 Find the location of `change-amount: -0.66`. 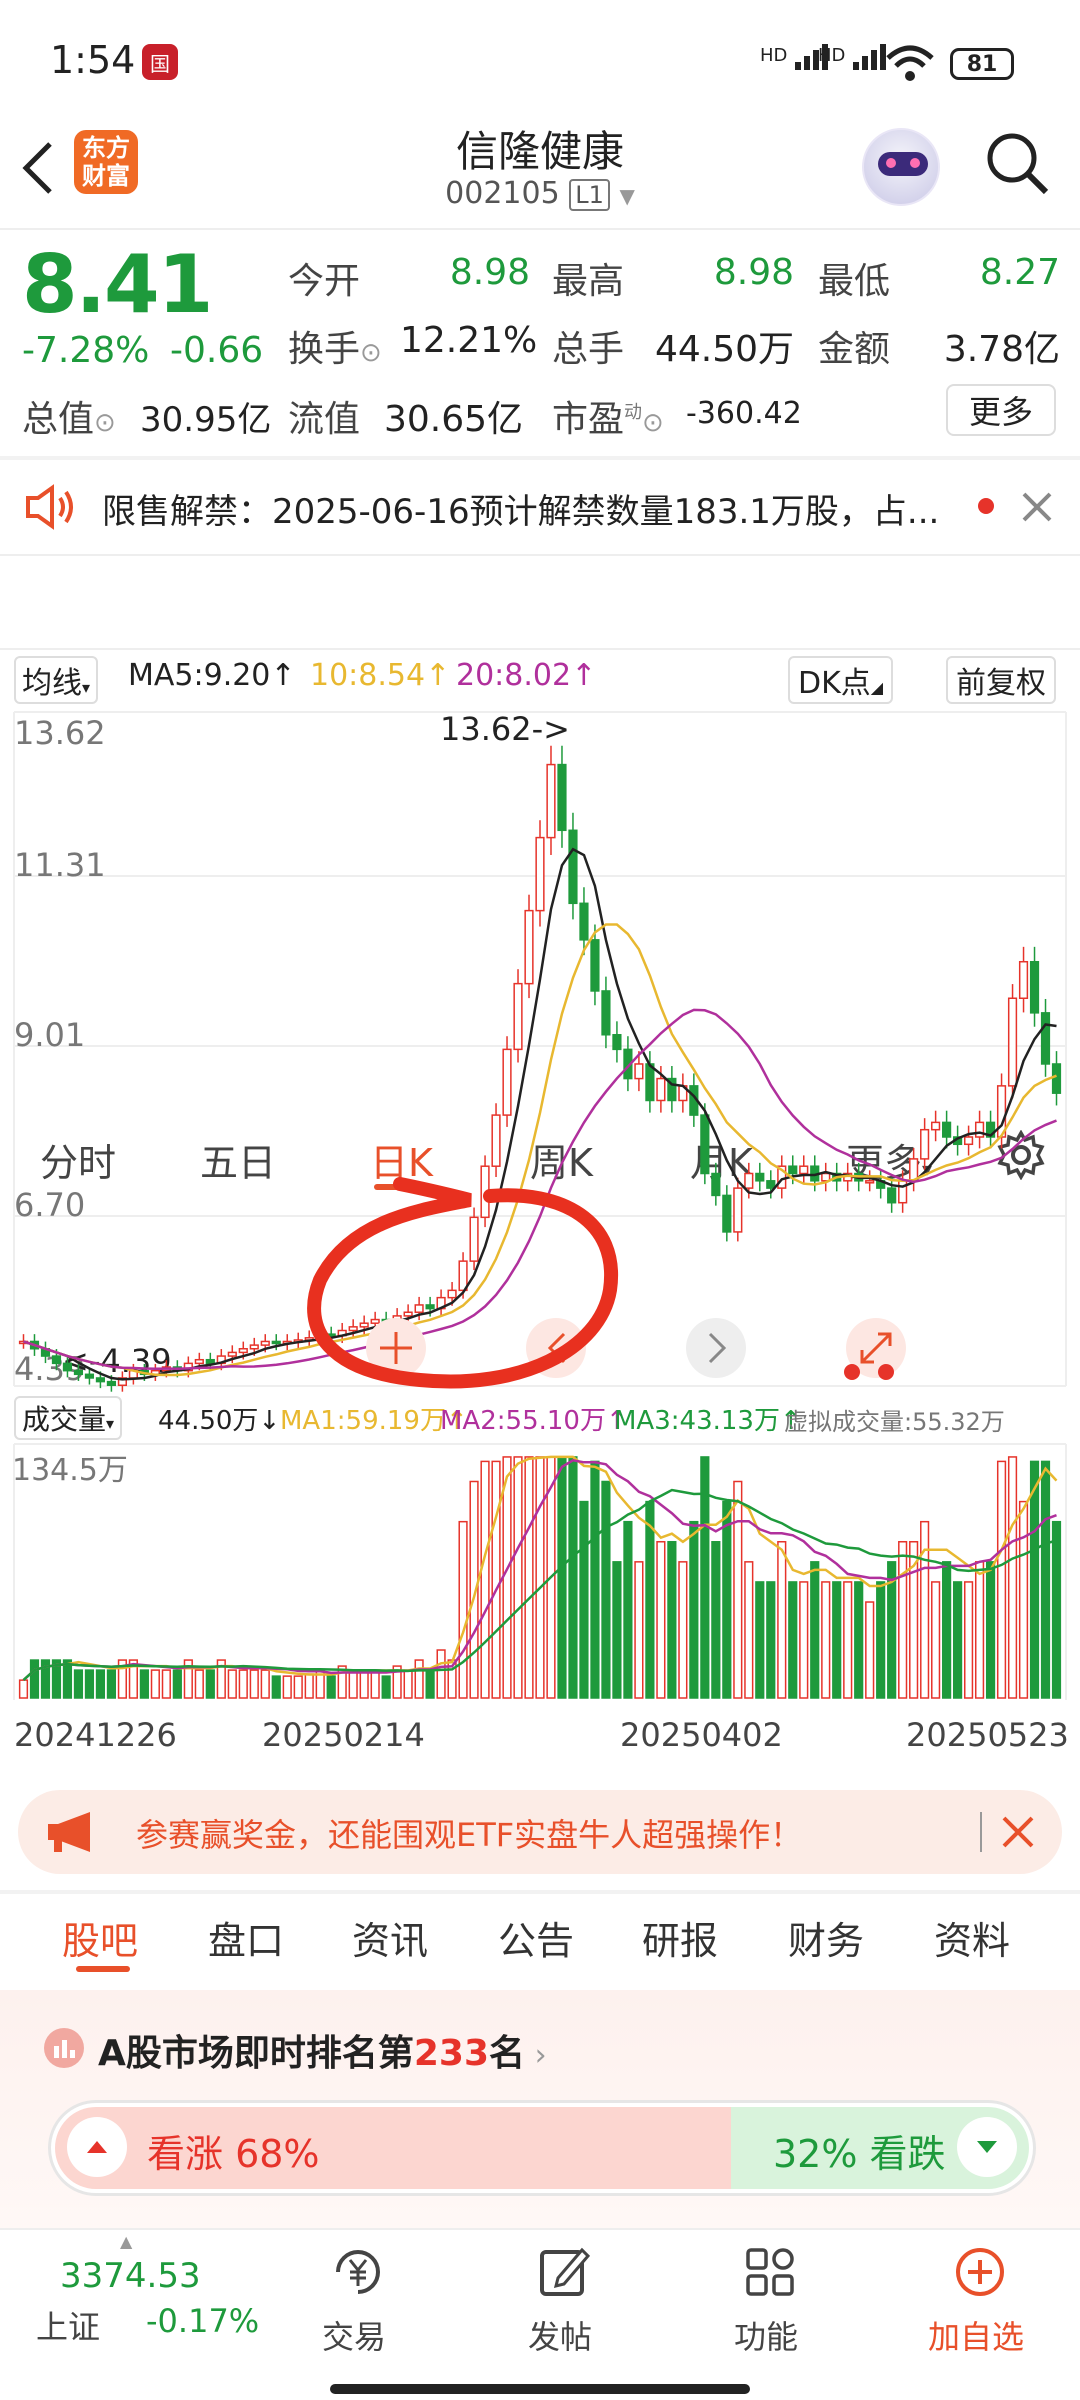

change-amount: -0.66 is located at coordinates (217, 350).